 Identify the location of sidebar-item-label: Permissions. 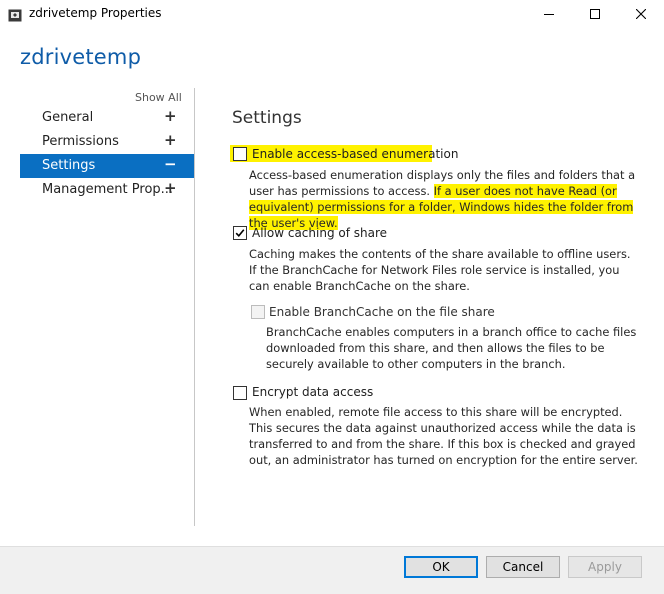
(80, 141).